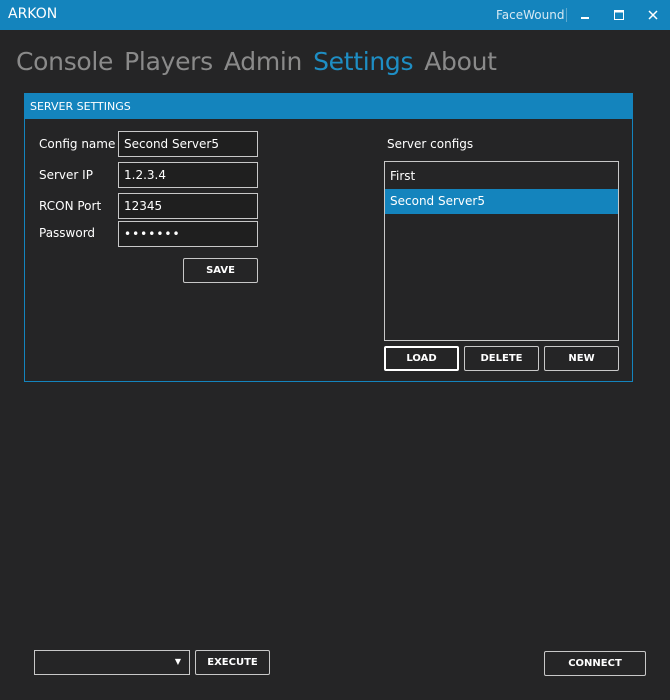 This screenshot has width=670, height=700. Describe the element at coordinates (232, 662) in the screenshot. I see `execute-button: EXECUTE` at that location.